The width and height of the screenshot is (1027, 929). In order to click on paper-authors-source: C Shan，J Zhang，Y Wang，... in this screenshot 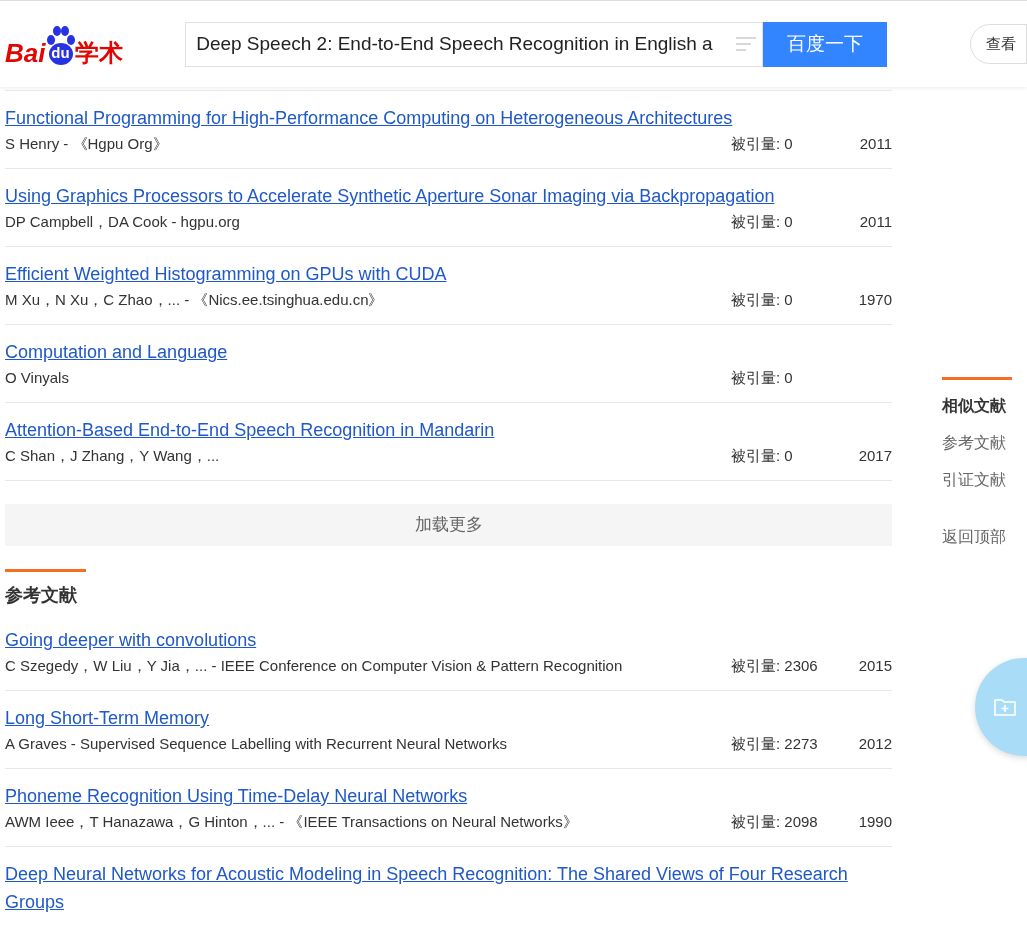, I will do `click(113, 456)`.